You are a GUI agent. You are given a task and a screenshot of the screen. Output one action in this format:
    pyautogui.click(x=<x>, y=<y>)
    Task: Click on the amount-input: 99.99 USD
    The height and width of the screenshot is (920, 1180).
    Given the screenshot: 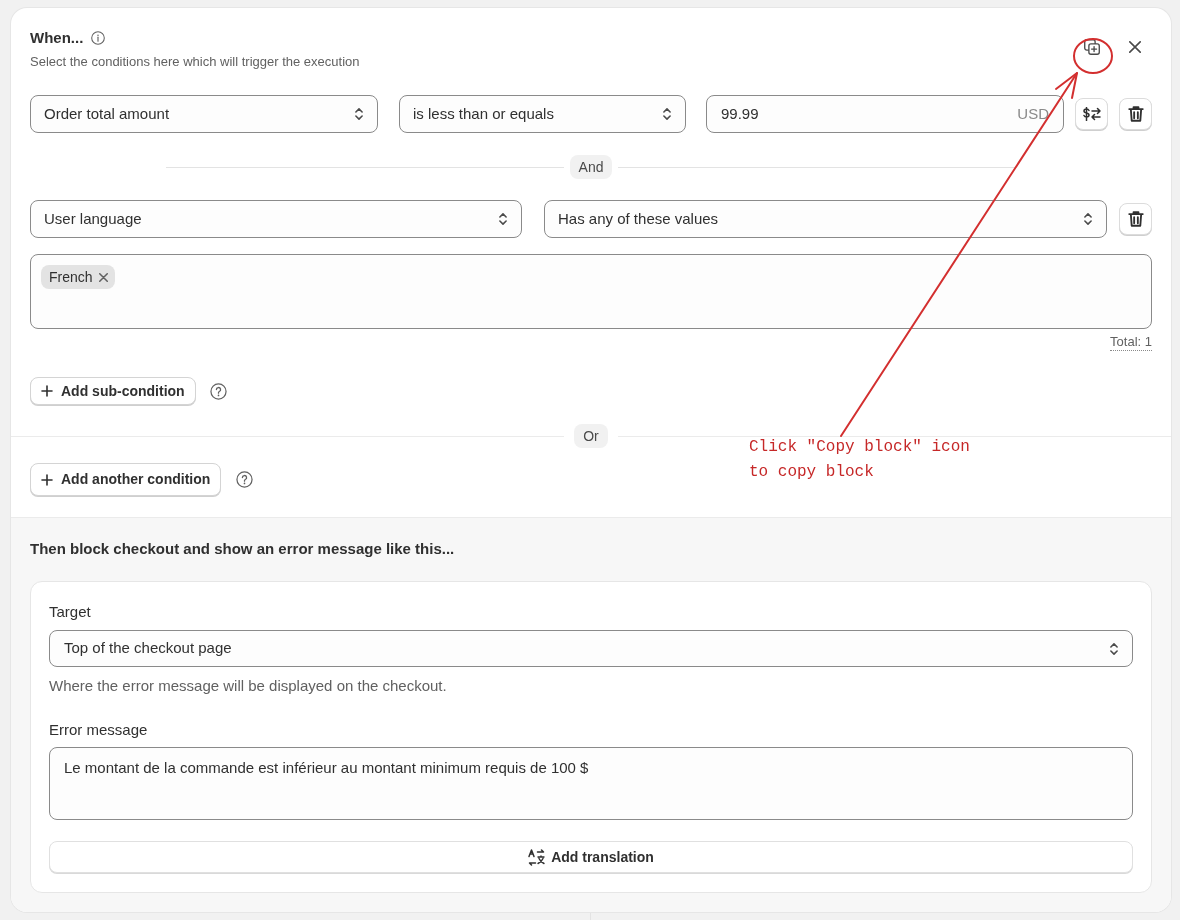 What is the action you would take?
    pyautogui.click(x=885, y=114)
    